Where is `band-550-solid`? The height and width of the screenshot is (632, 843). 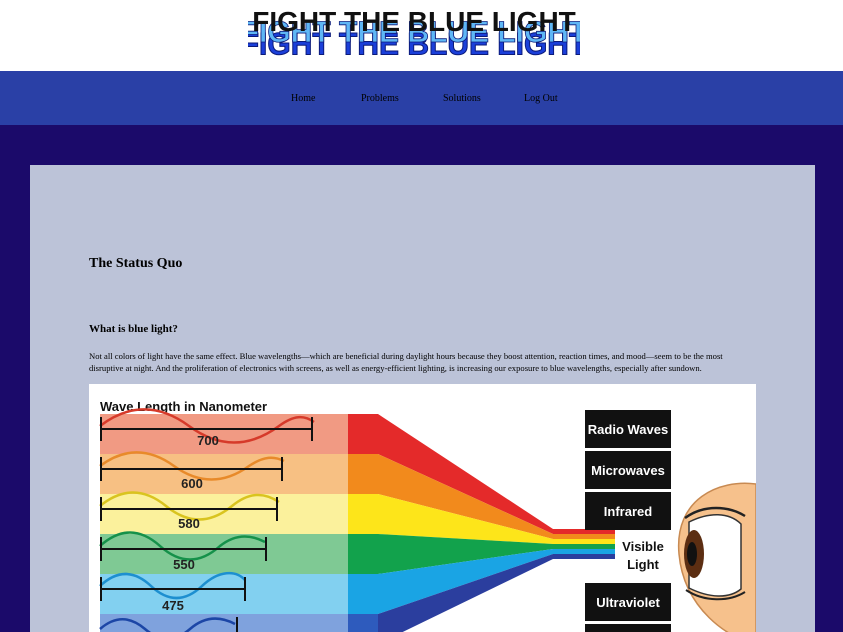
band-550-solid is located at coordinates (363, 554).